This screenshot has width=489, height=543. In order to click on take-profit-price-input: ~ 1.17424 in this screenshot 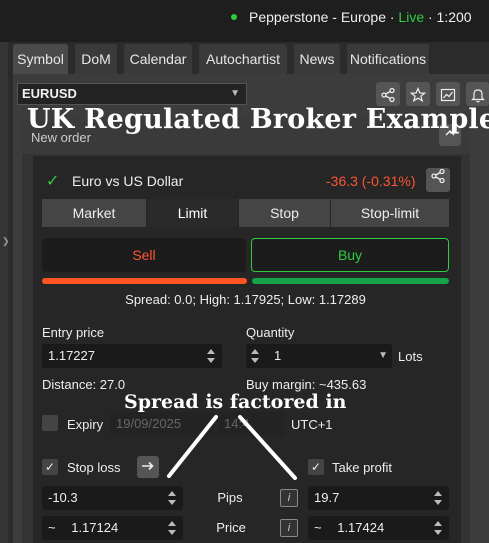, I will do `click(378, 528)`.